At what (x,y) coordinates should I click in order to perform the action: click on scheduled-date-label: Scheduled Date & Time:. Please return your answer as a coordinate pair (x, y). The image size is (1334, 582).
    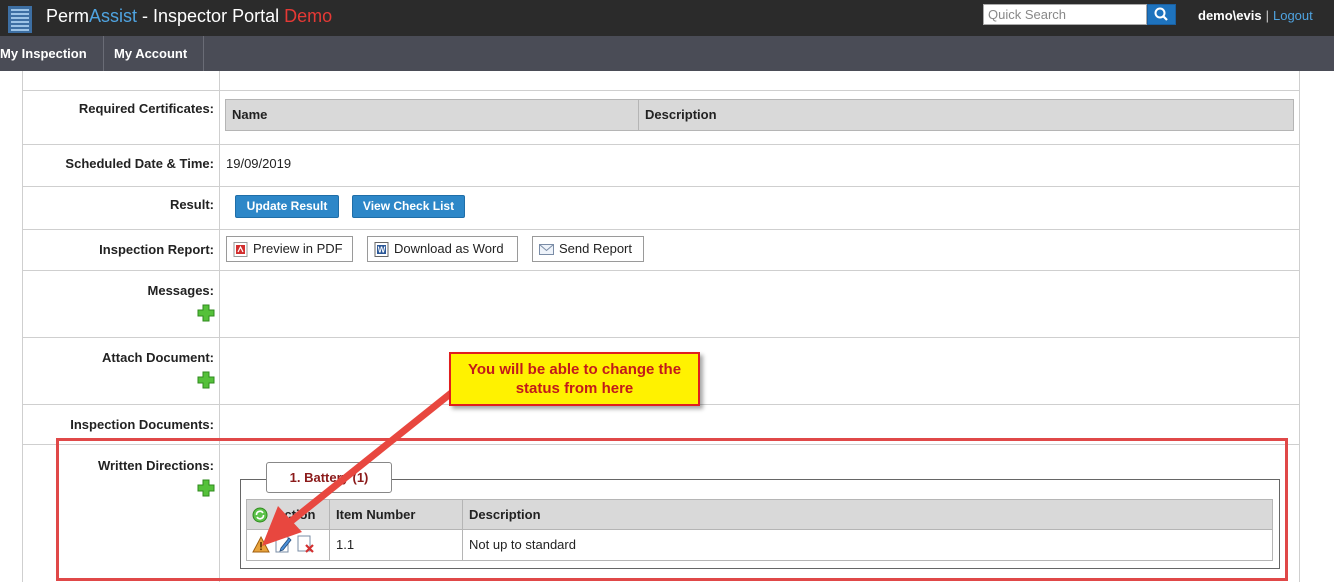
    Looking at the image, I should click on (139, 163).